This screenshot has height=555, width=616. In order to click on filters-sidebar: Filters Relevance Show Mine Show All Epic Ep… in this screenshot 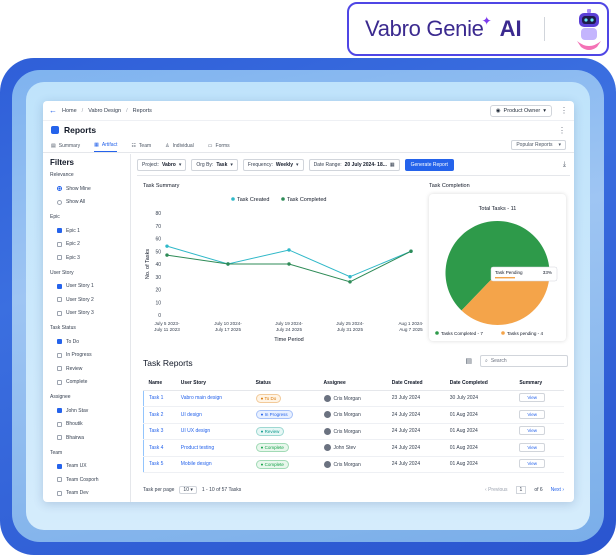, I will do `click(87, 328)`.